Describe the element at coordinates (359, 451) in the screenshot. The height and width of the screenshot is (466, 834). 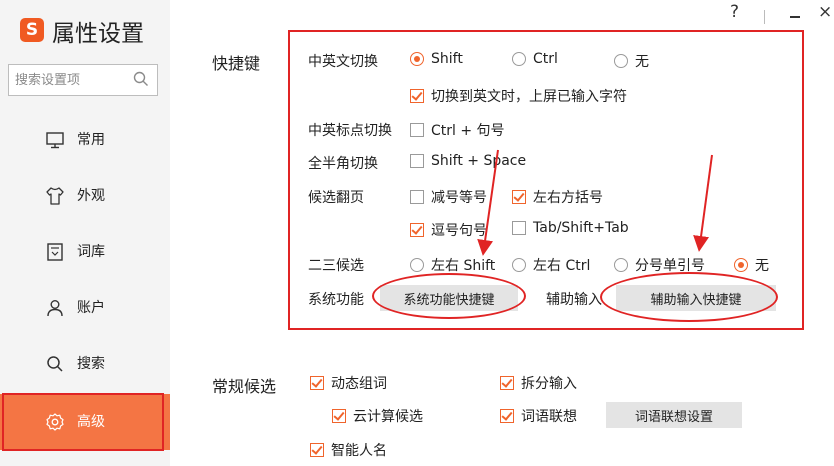
I see `checkbox-label: 智能人名` at that location.